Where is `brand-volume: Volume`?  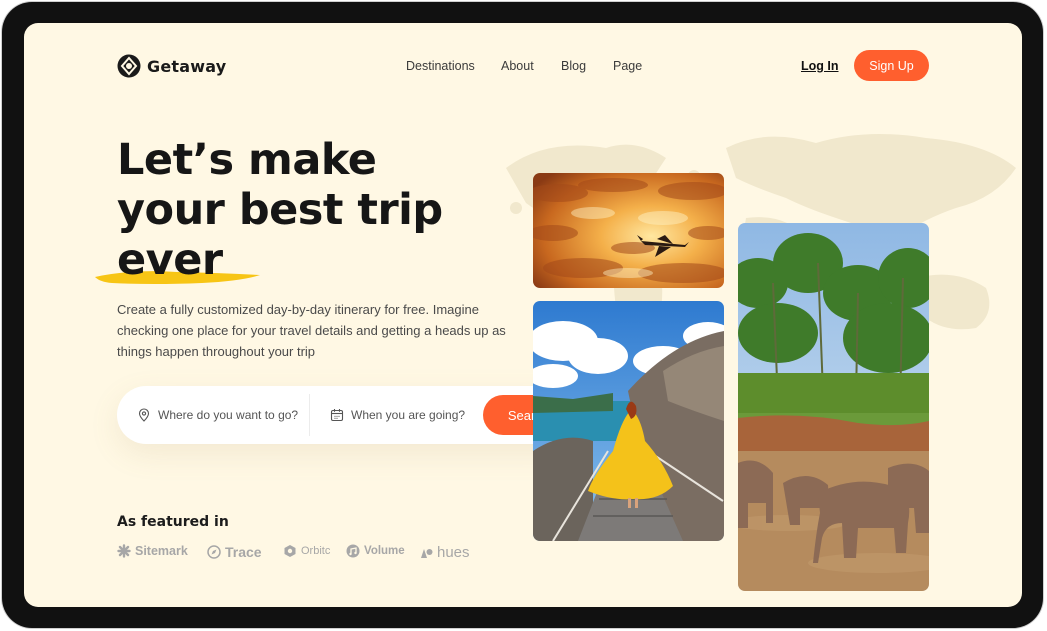
brand-volume: Volume is located at coordinates (375, 551).